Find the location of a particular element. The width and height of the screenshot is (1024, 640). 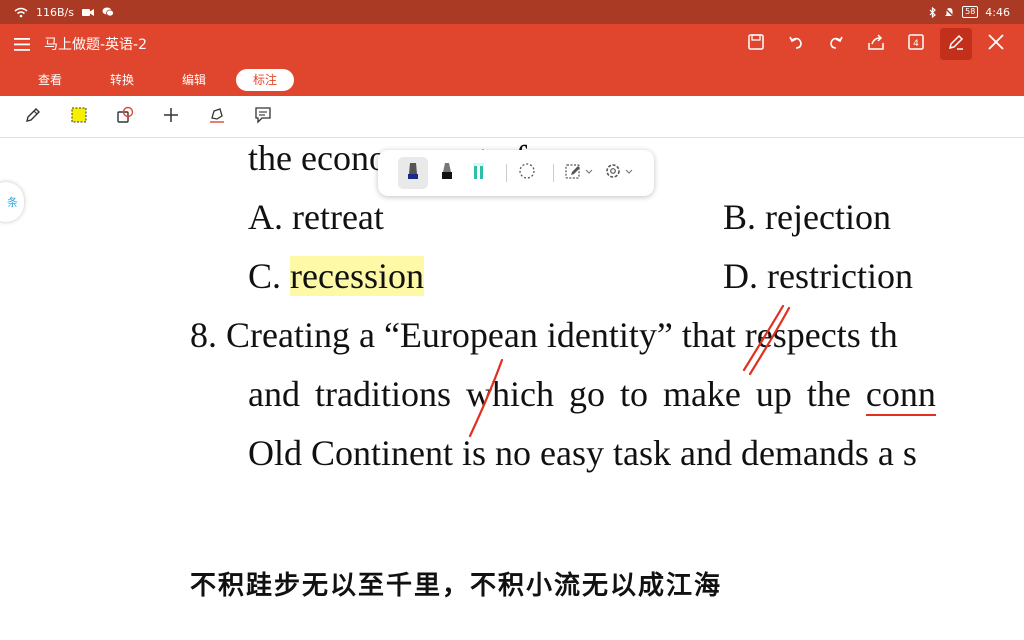

wifi-icon is located at coordinates (21, 12).